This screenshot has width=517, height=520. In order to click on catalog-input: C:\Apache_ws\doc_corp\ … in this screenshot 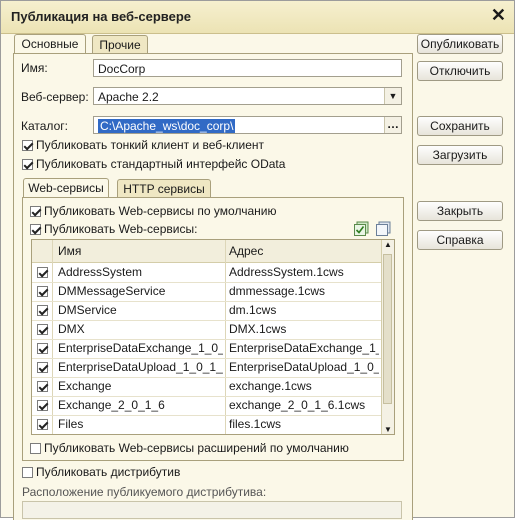, I will do `click(247, 125)`.